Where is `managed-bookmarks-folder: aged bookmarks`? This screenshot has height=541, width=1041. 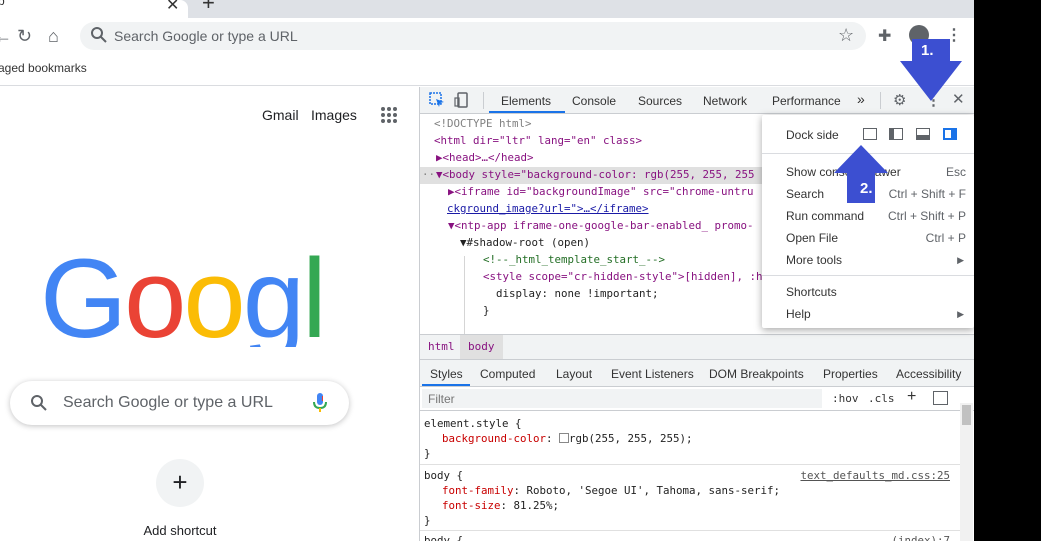
managed-bookmarks-folder: aged bookmarks is located at coordinates (43, 68).